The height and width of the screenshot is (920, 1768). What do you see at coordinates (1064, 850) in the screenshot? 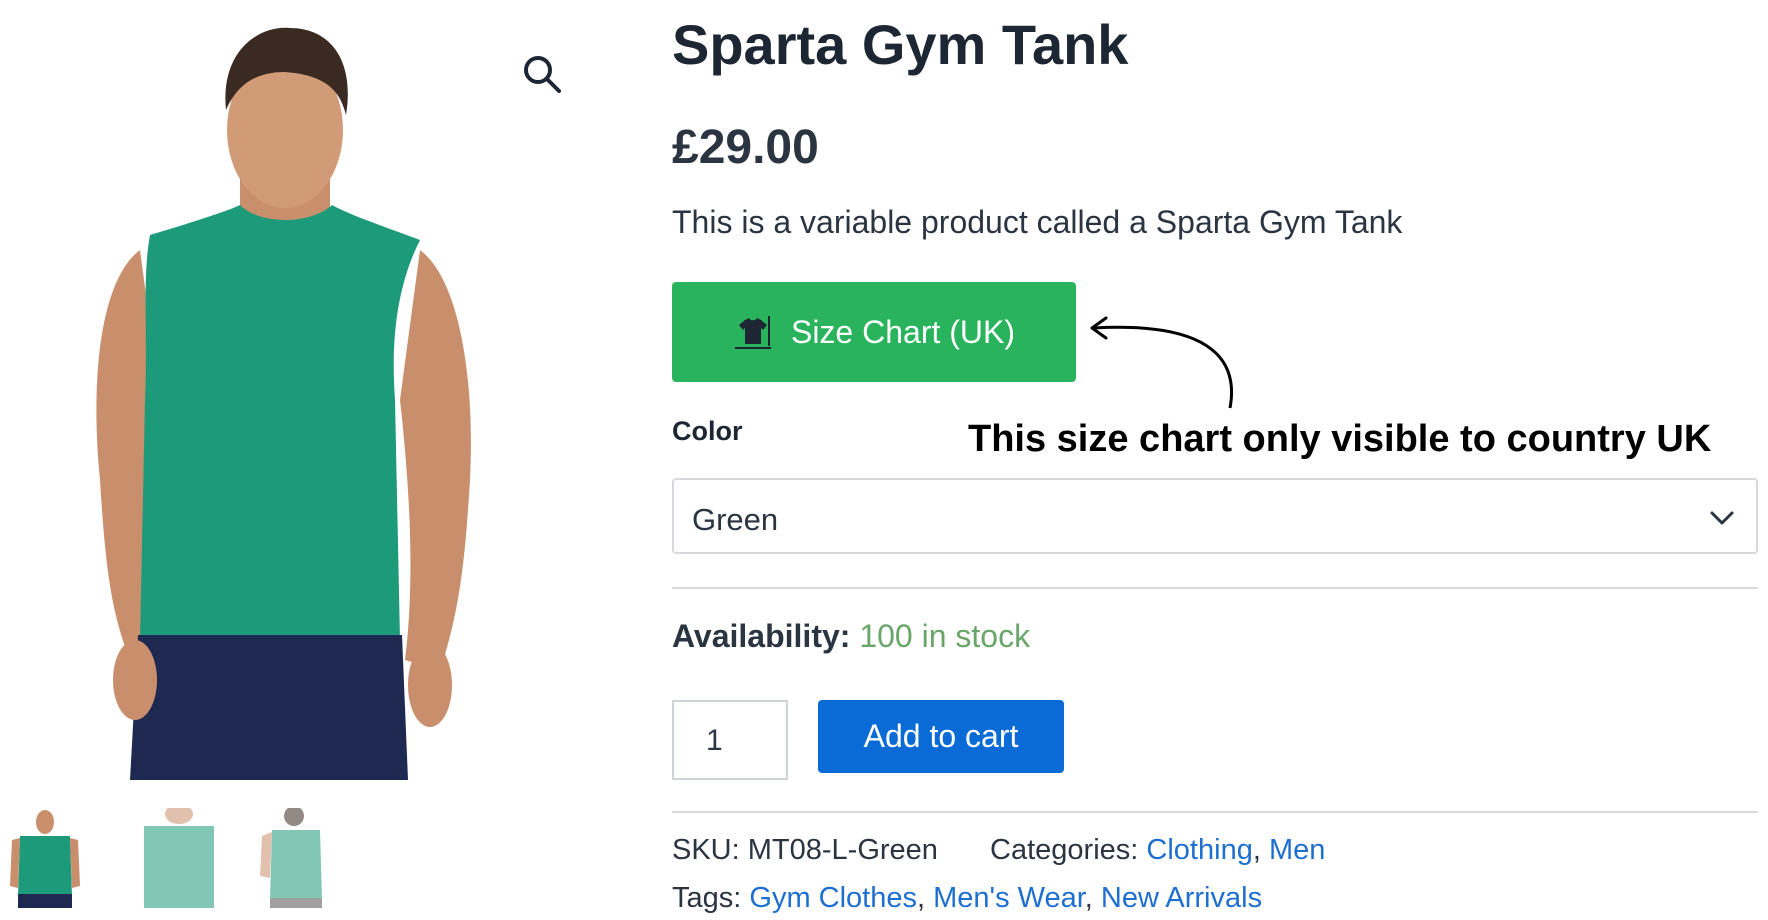
I see `categories-label: Categories:` at bounding box center [1064, 850].